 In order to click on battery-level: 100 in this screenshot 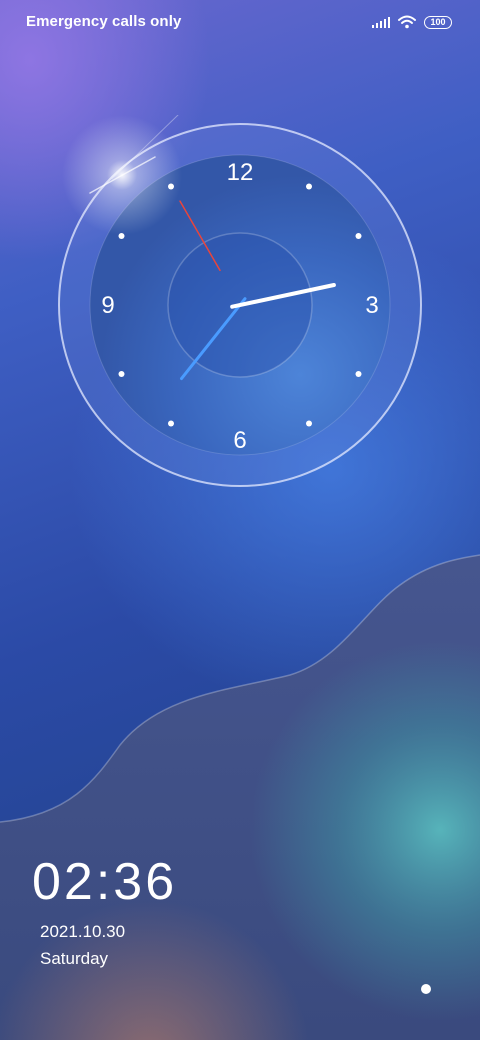, I will do `click(438, 21)`.